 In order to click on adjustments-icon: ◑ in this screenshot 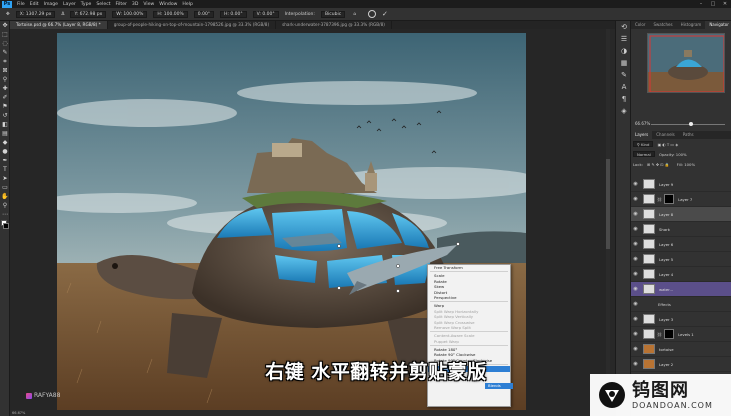, I will do `click(624, 51)`.